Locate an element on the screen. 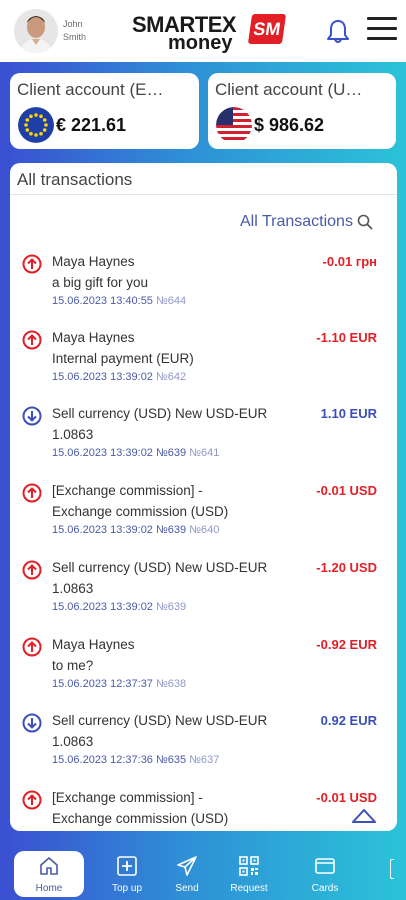  nav-label: Cards is located at coordinates (325, 888).